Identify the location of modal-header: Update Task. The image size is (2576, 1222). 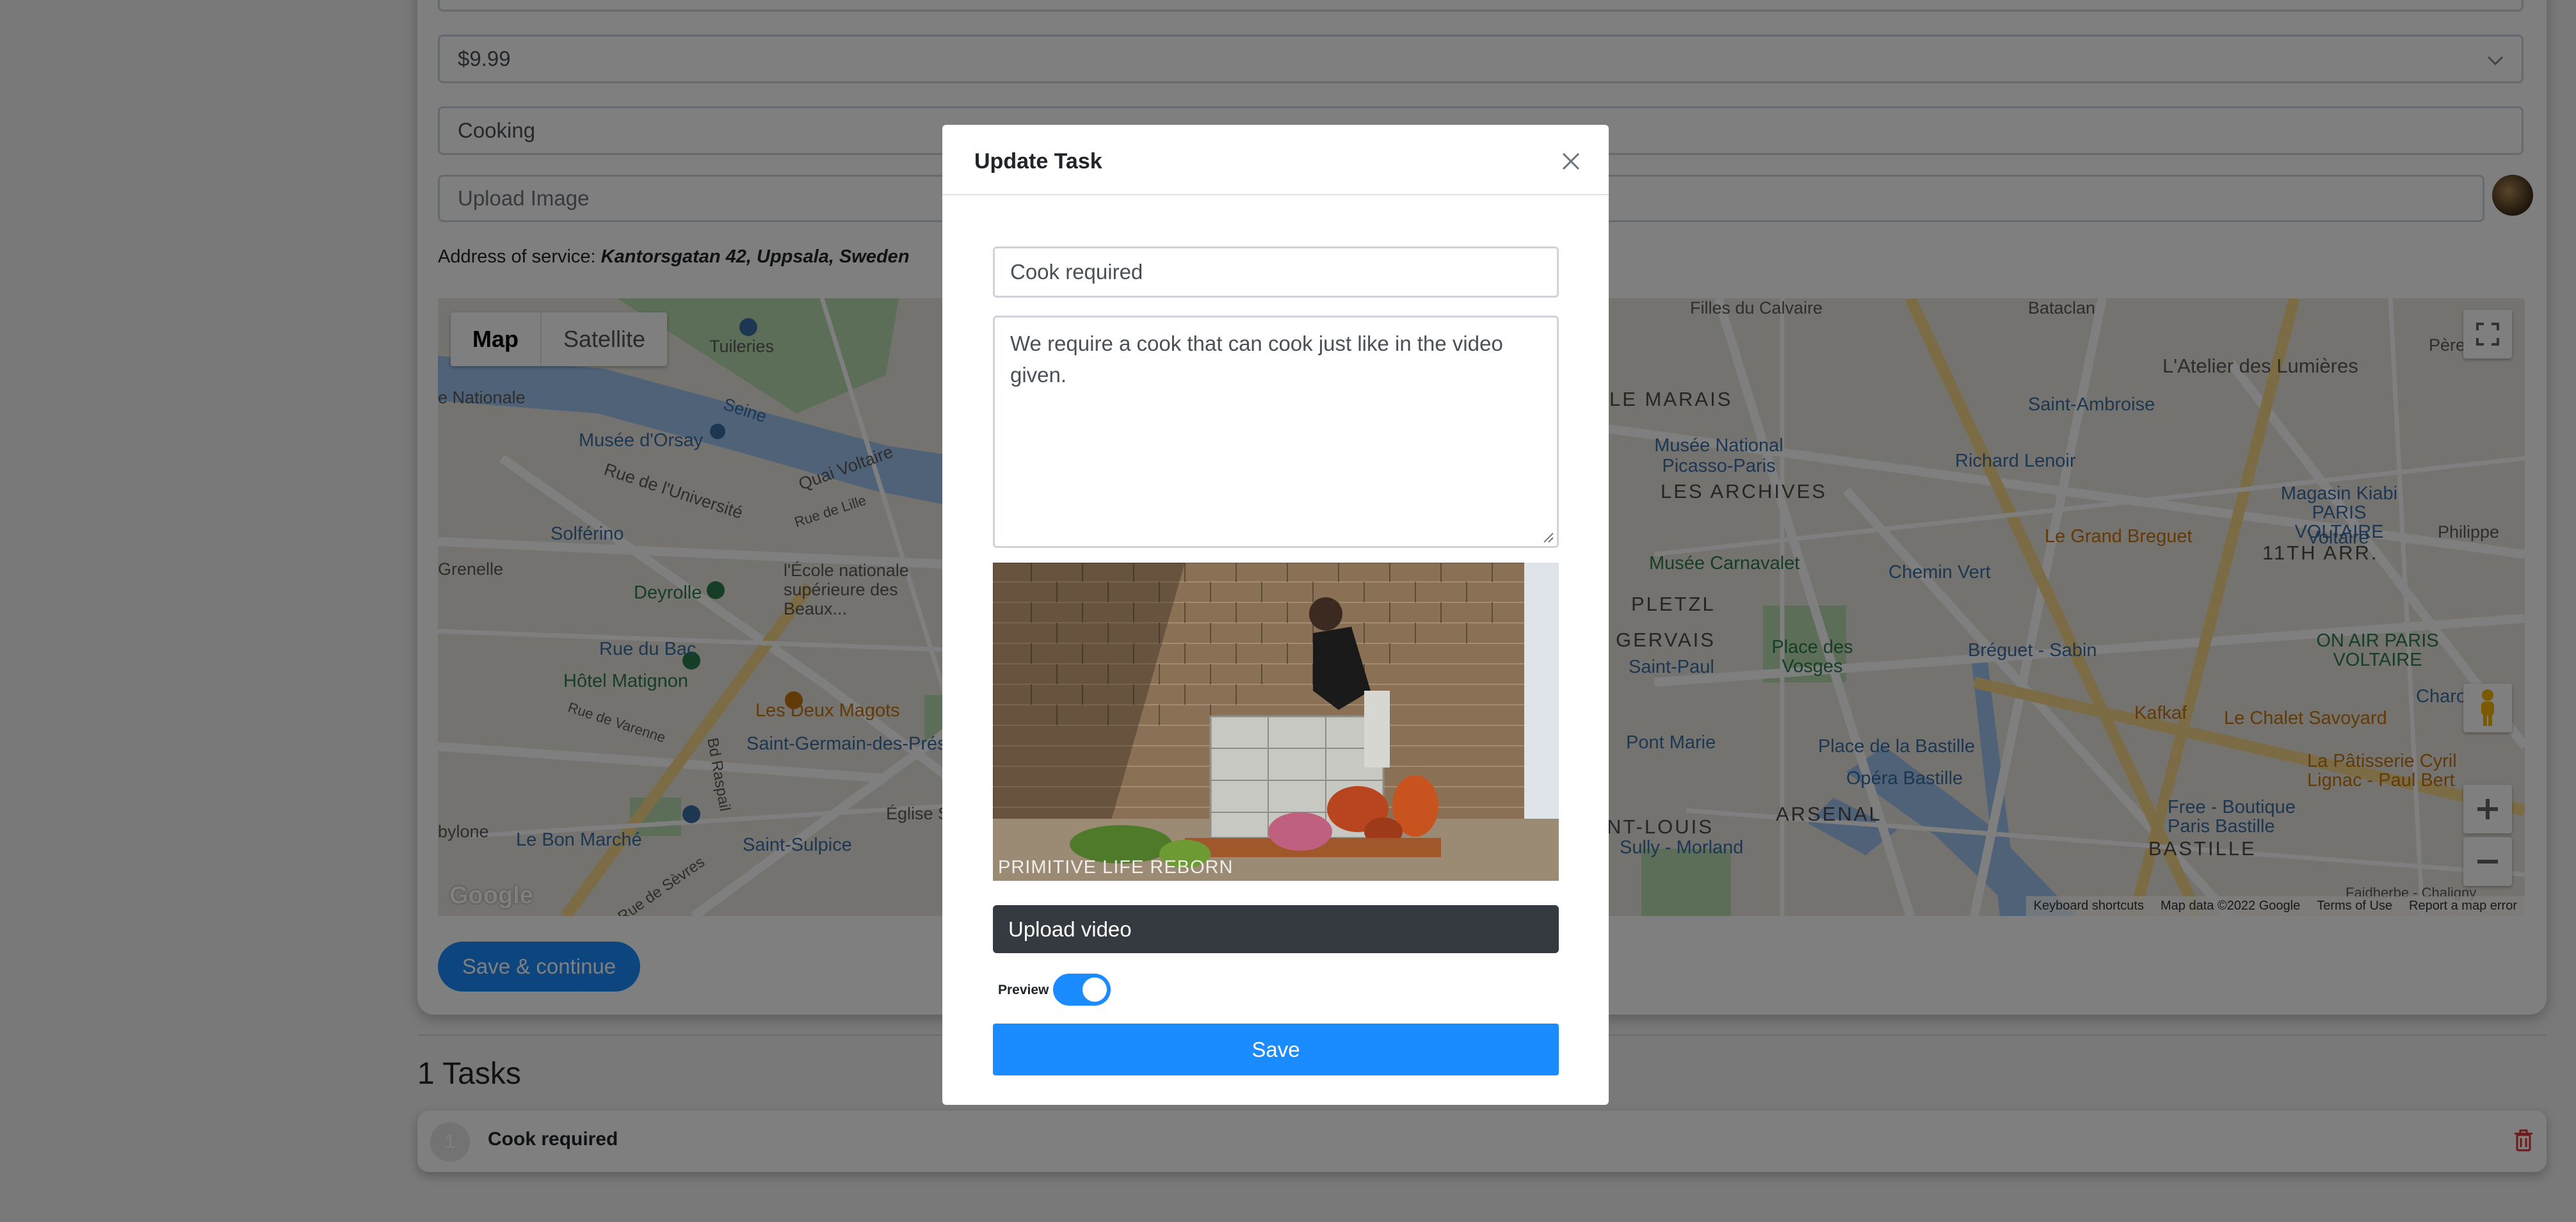
(1275, 160).